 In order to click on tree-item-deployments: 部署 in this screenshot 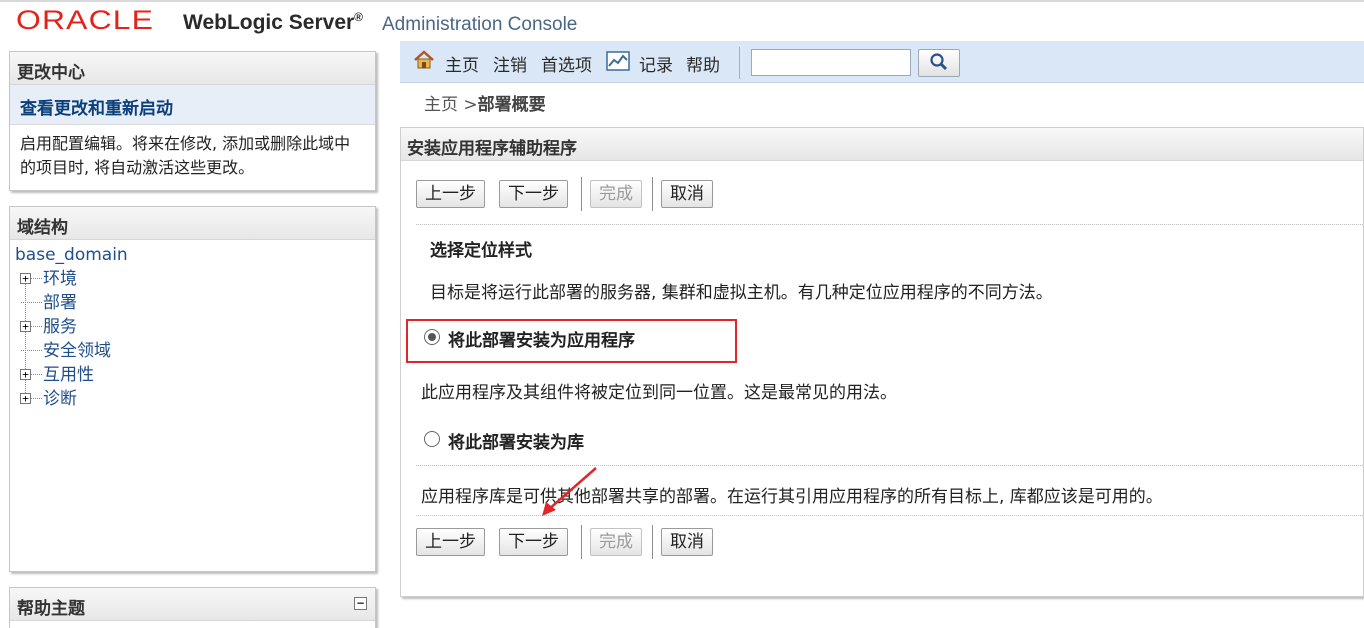, I will do `click(192, 303)`.